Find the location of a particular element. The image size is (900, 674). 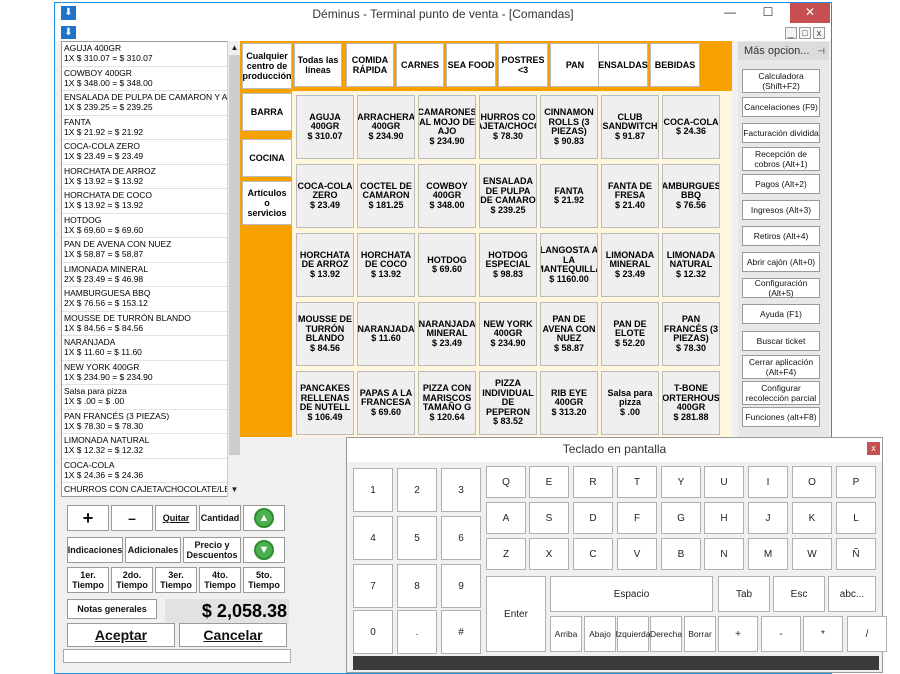

operator-key: - is located at coordinates (781, 634).